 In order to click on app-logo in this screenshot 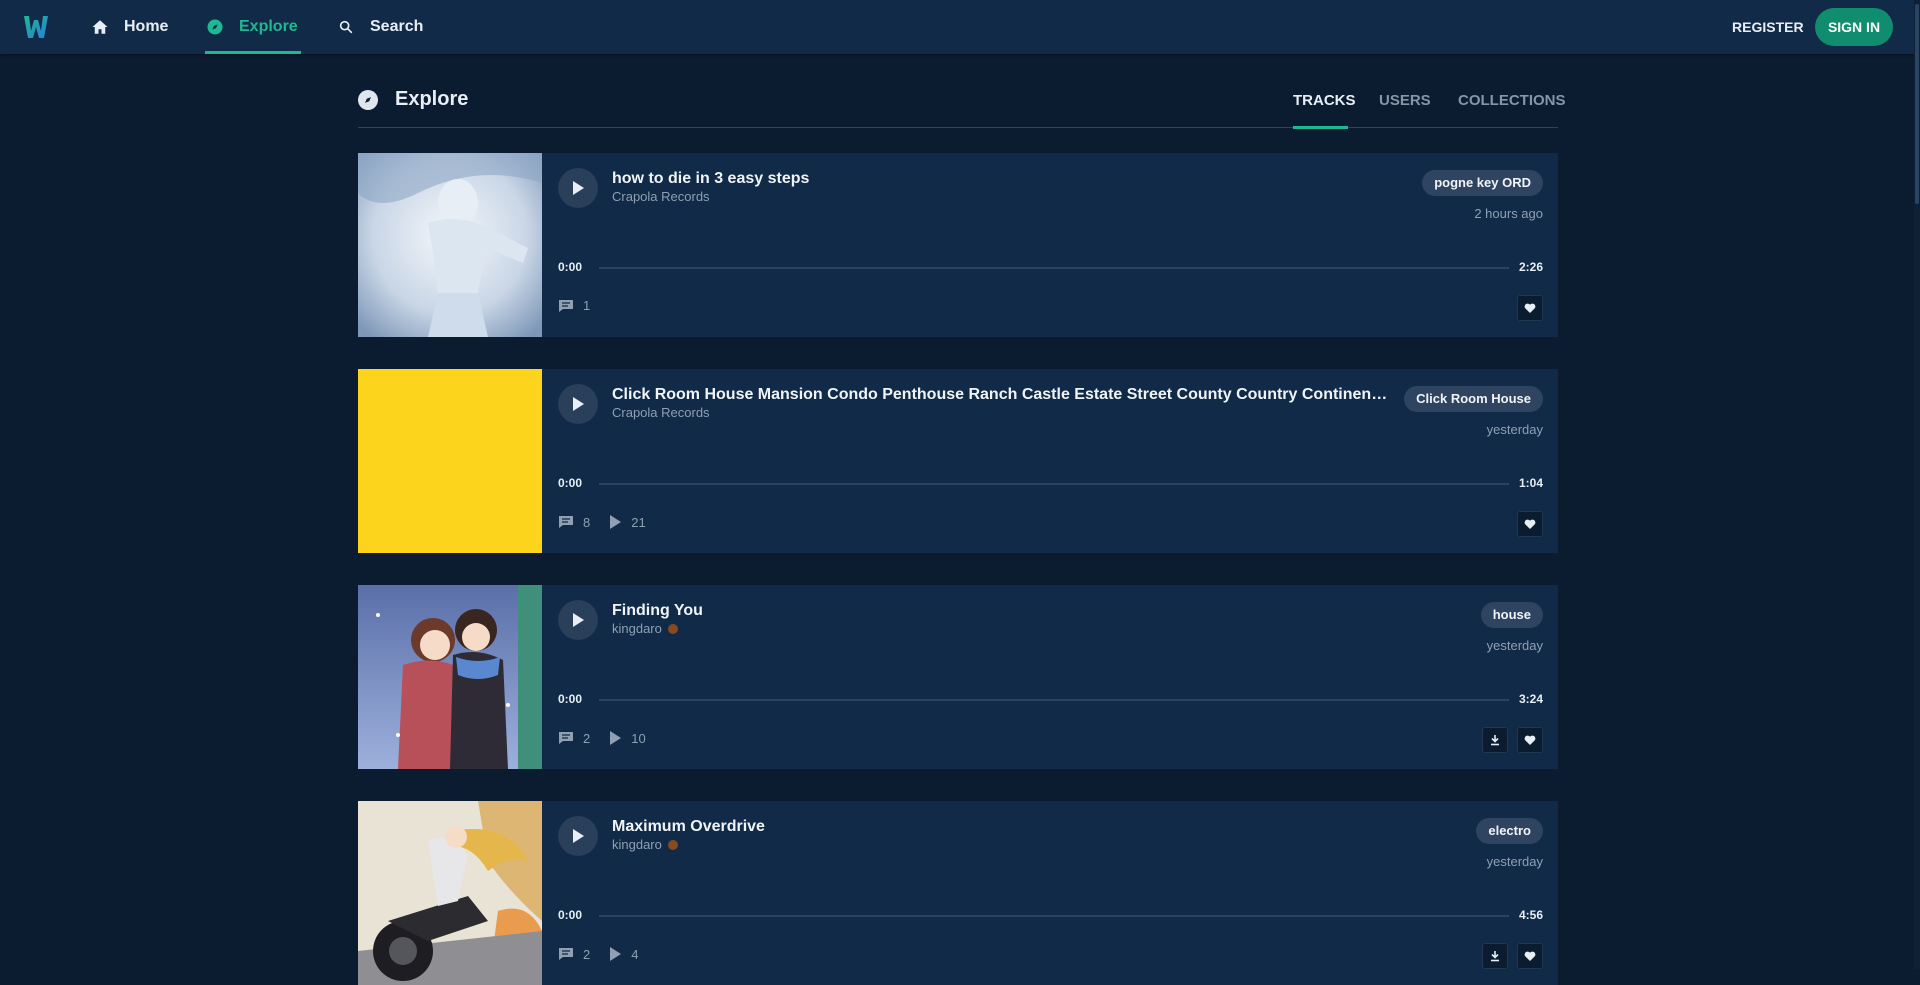, I will do `click(36, 27)`.